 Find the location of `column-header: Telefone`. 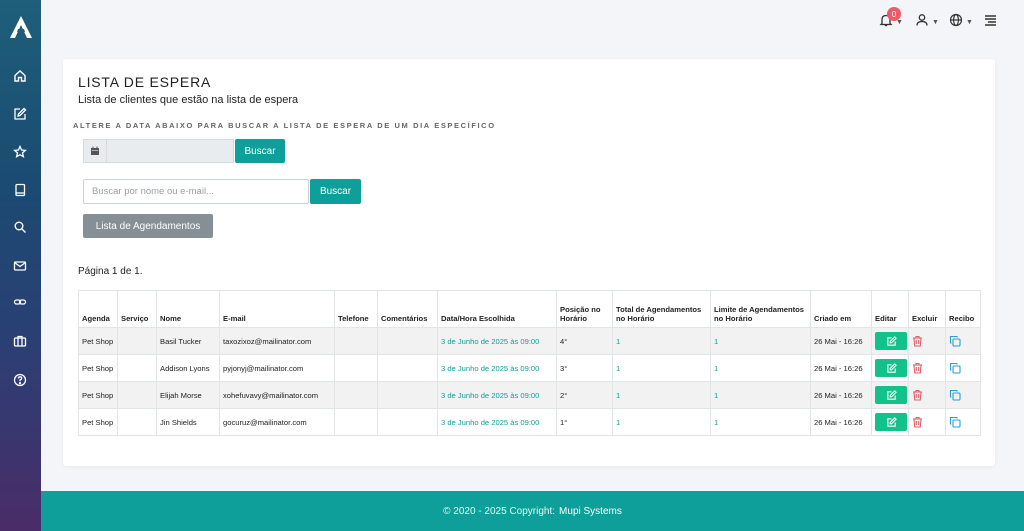

column-header: Telefone is located at coordinates (356, 309).